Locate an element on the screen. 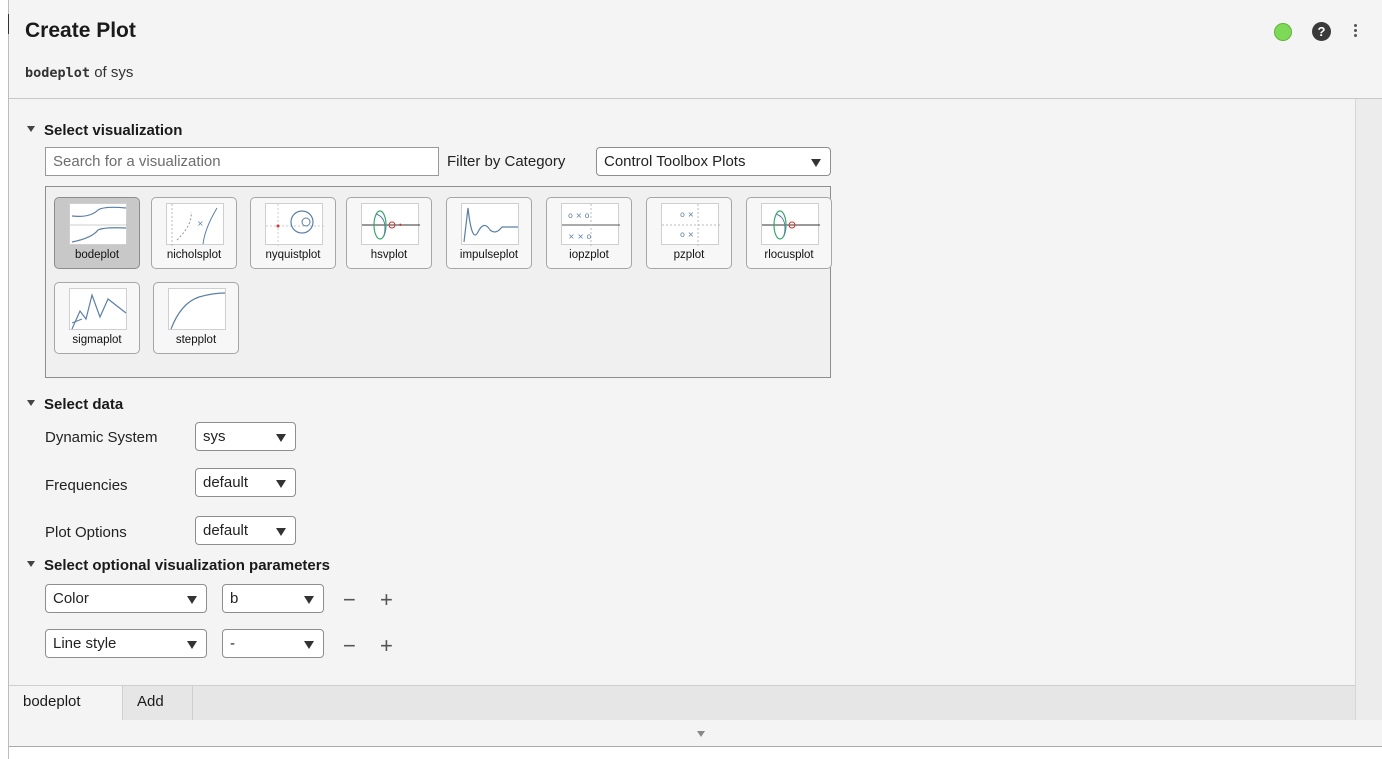 This screenshot has width=1382, height=759. param-value-value: b is located at coordinates (234, 598).